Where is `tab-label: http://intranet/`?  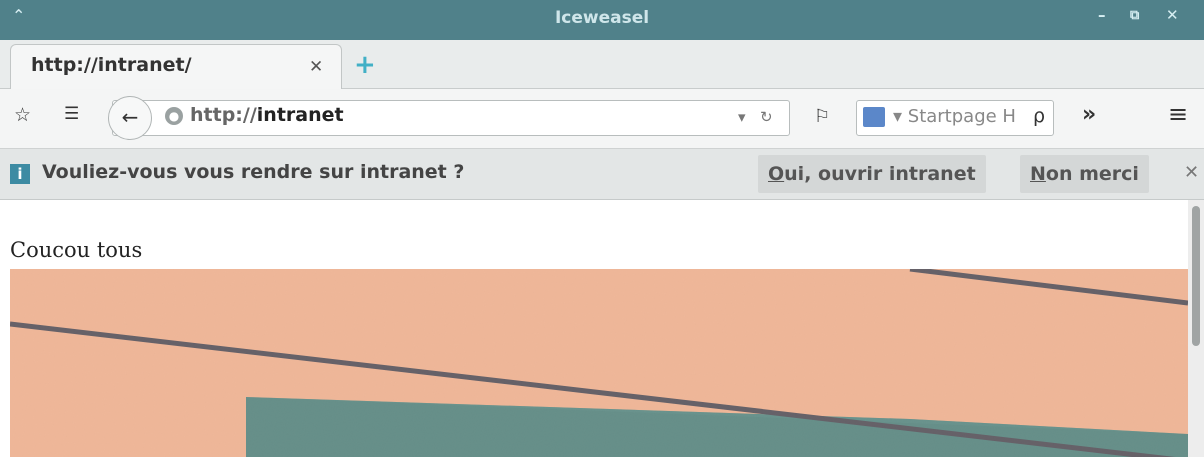 tab-label: http://intranet/ is located at coordinates (111, 65).